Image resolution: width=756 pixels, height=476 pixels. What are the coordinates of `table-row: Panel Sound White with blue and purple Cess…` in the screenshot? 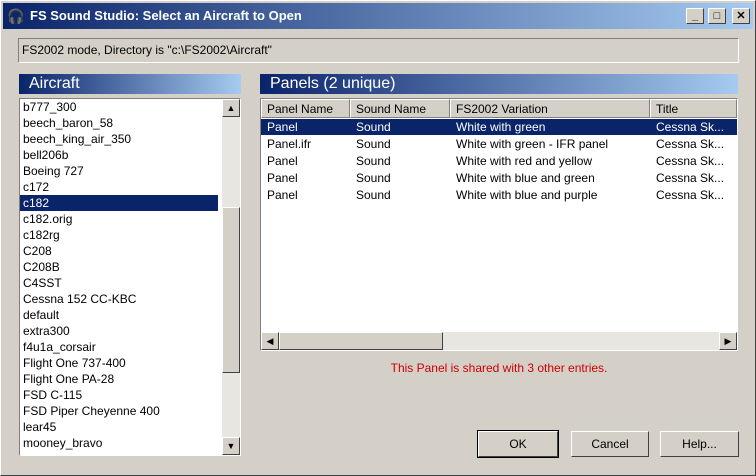 It's located at (499, 195).